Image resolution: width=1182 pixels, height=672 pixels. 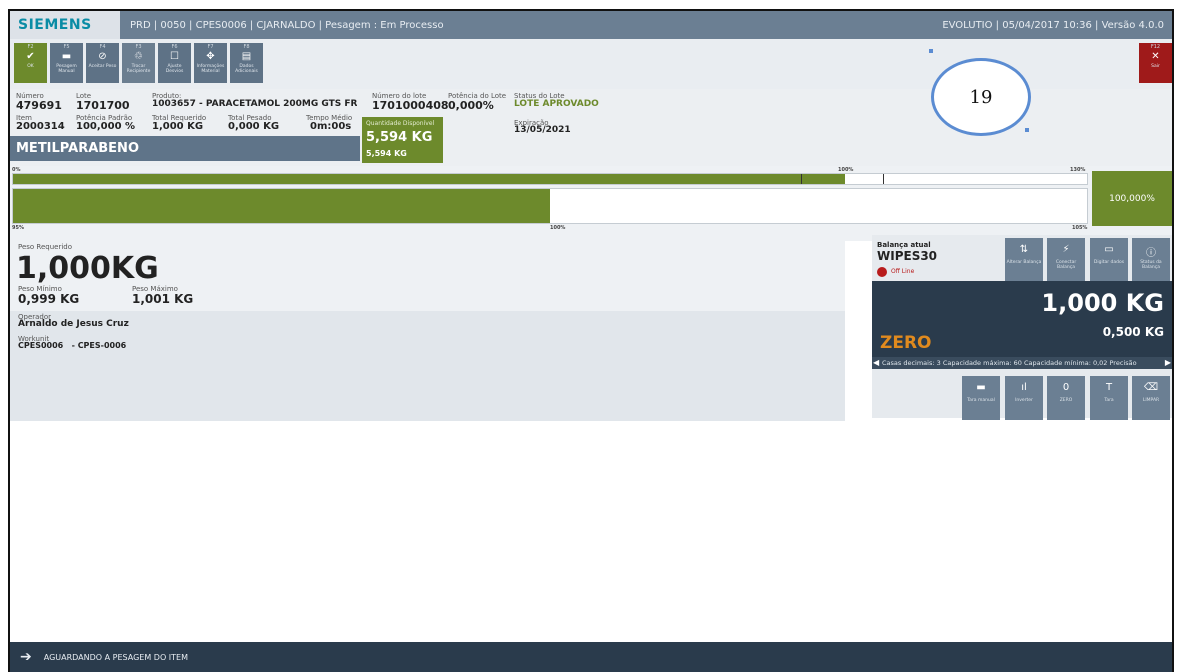 I want to click on scale-tare-value: 0,500 KG, so click(x=1133, y=332).